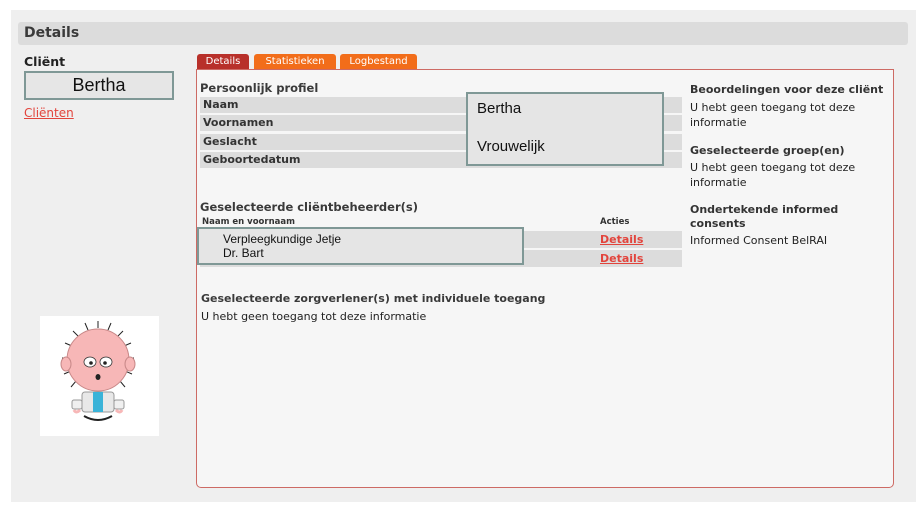 The height and width of the screenshot is (511, 924). Describe the element at coordinates (230, 141) in the screenshot. I see `field-label: Geslacht` at that location.